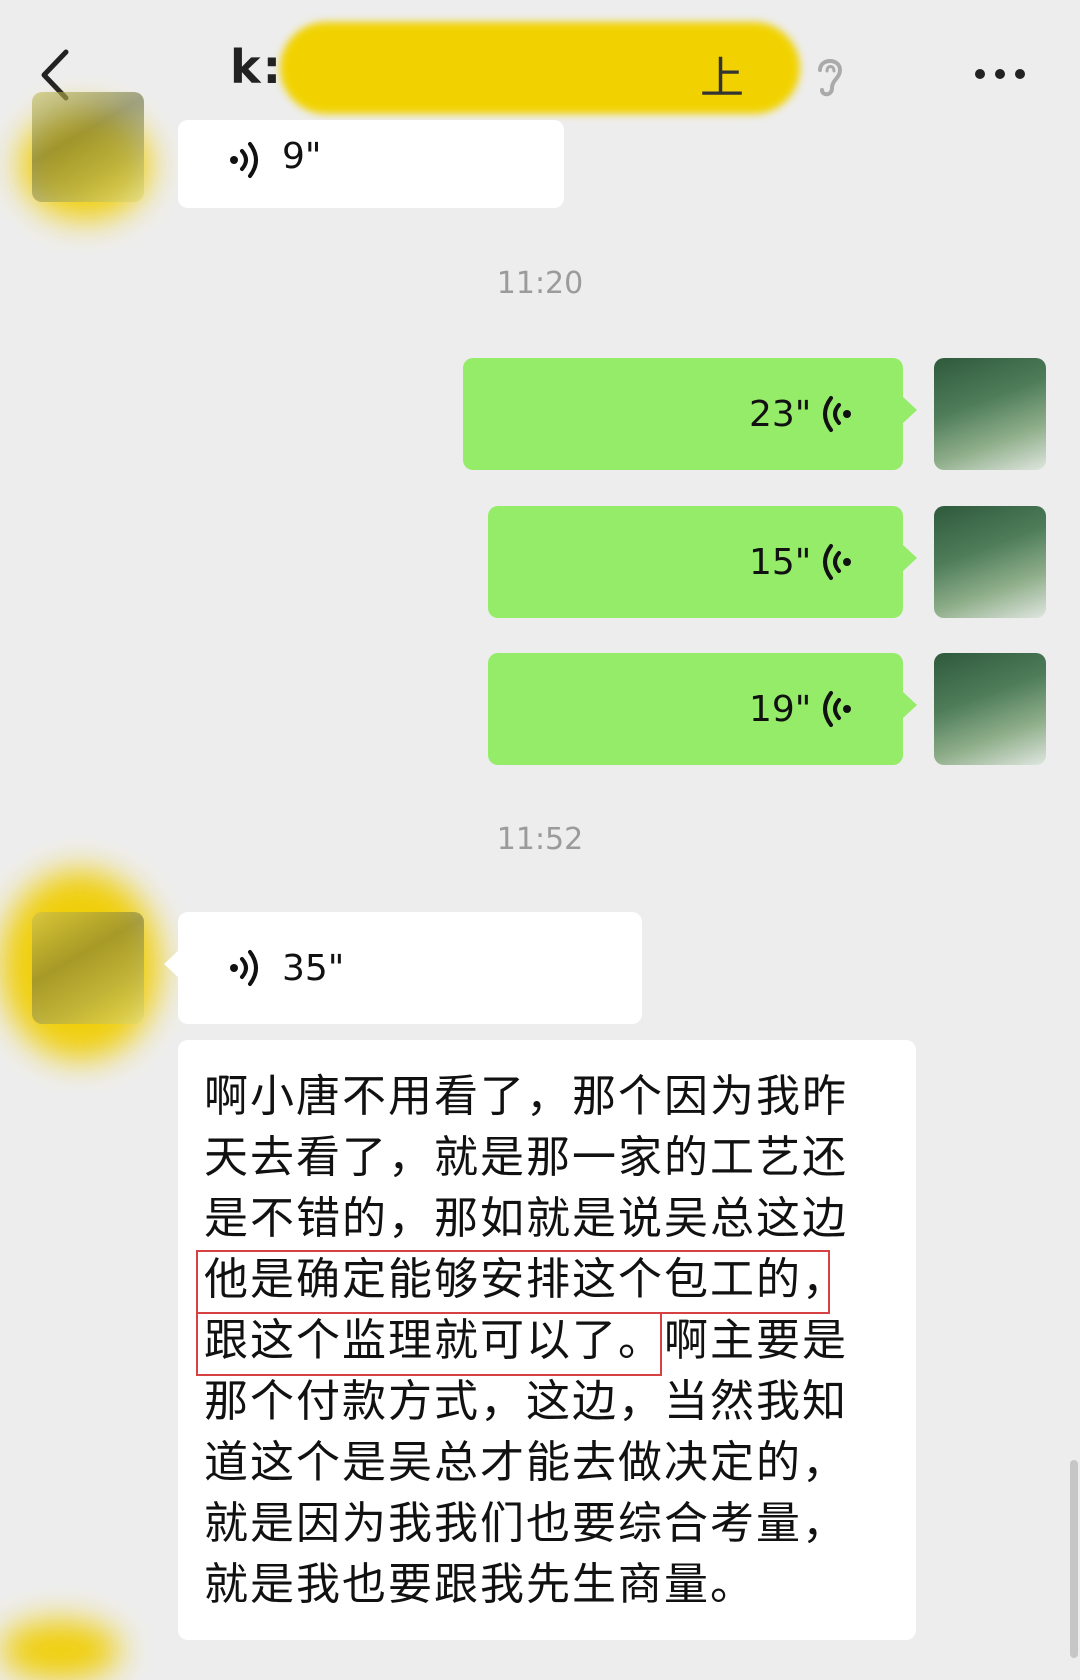 The image size is (1080, 1680). What do you see at coordinates (526, 1218) in the screenshot?
I see `transcript-line: 是不错的，那如就是说吴总这边` at bounding box center [526, 1218].